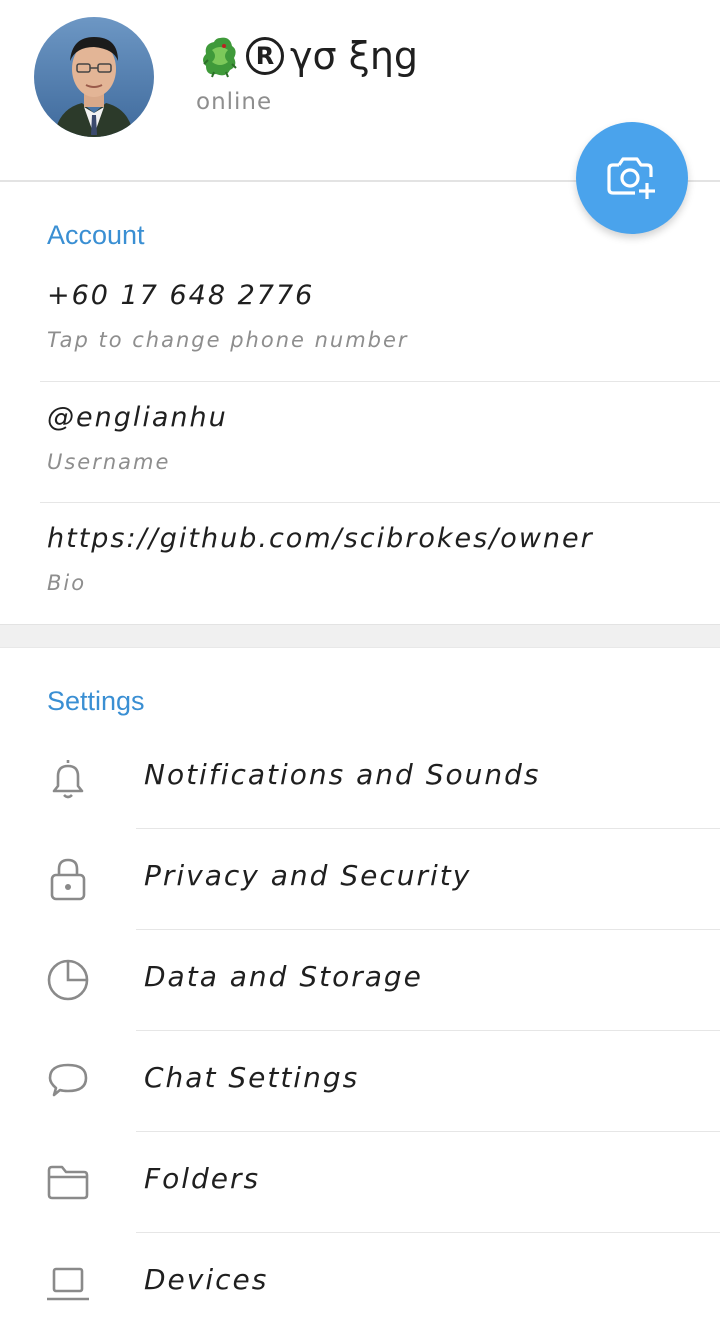  Describe the element at coordinates (96, 701) in the screenshot. I see `settings-section-title: Settings` at that location.